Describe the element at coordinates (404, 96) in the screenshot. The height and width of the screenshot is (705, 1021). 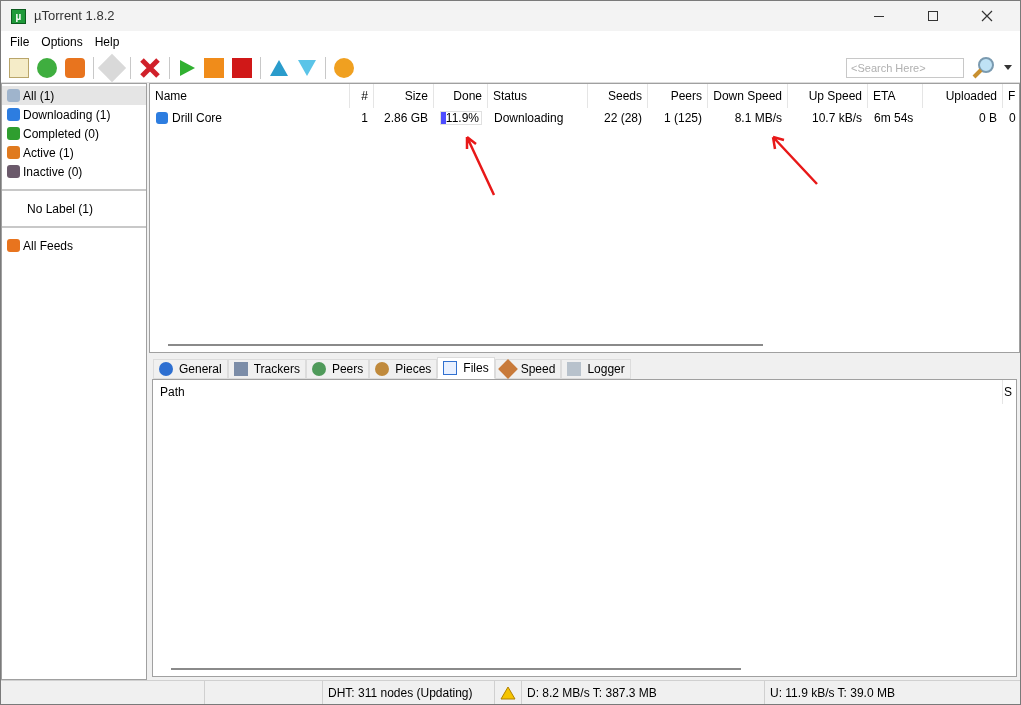
I see `column-header: Size` at that location.